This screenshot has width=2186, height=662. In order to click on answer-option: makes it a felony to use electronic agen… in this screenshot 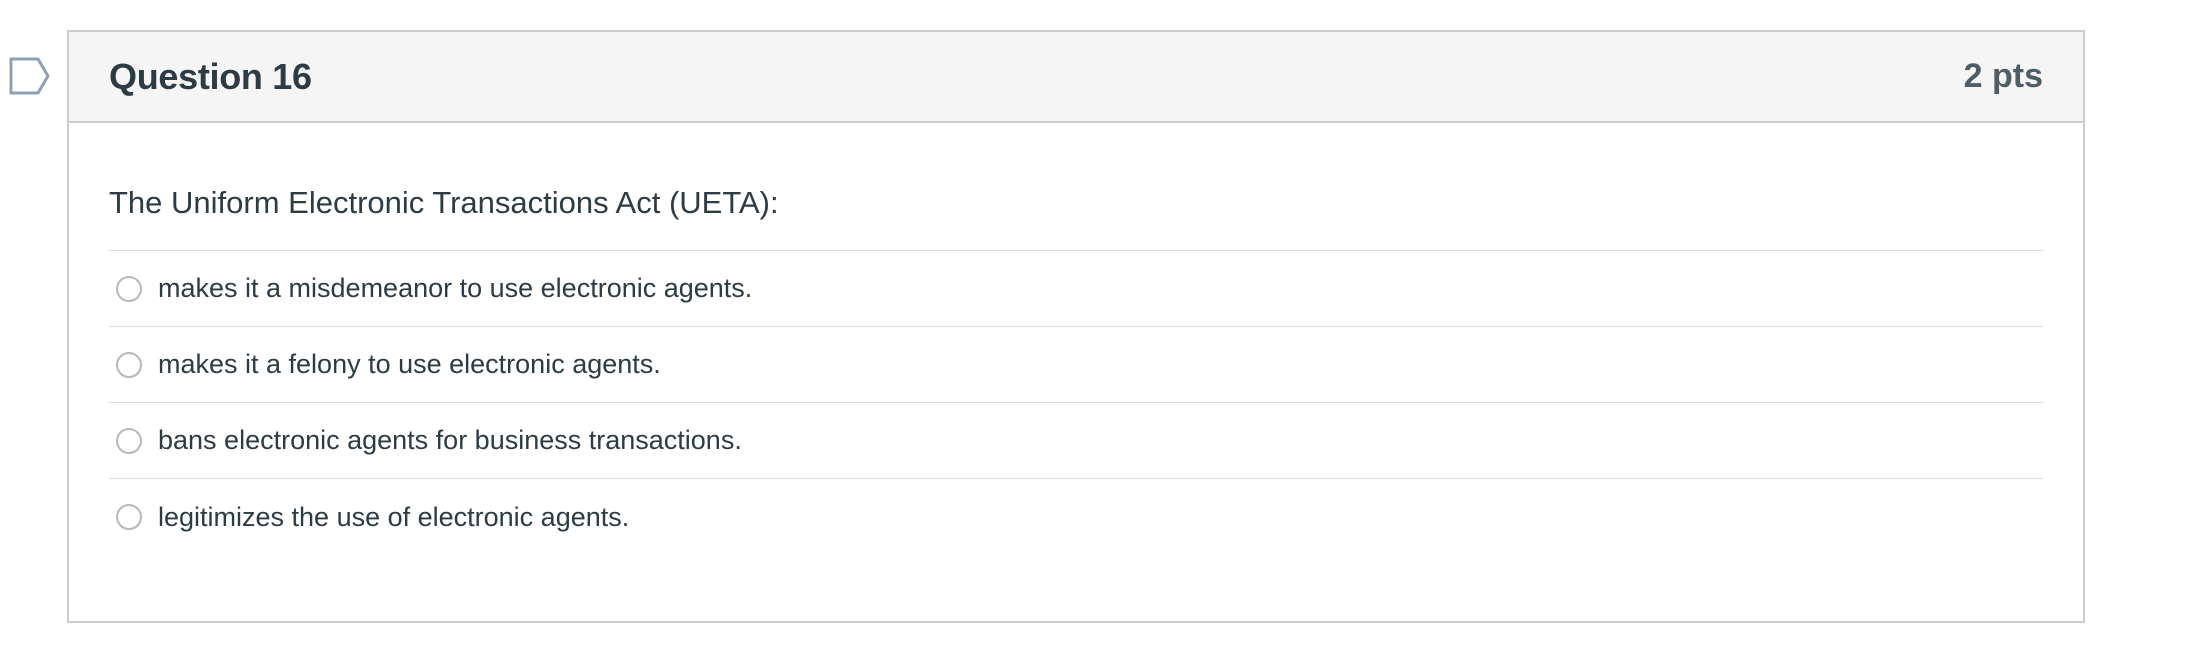, I will do `click(1076, 365)`.